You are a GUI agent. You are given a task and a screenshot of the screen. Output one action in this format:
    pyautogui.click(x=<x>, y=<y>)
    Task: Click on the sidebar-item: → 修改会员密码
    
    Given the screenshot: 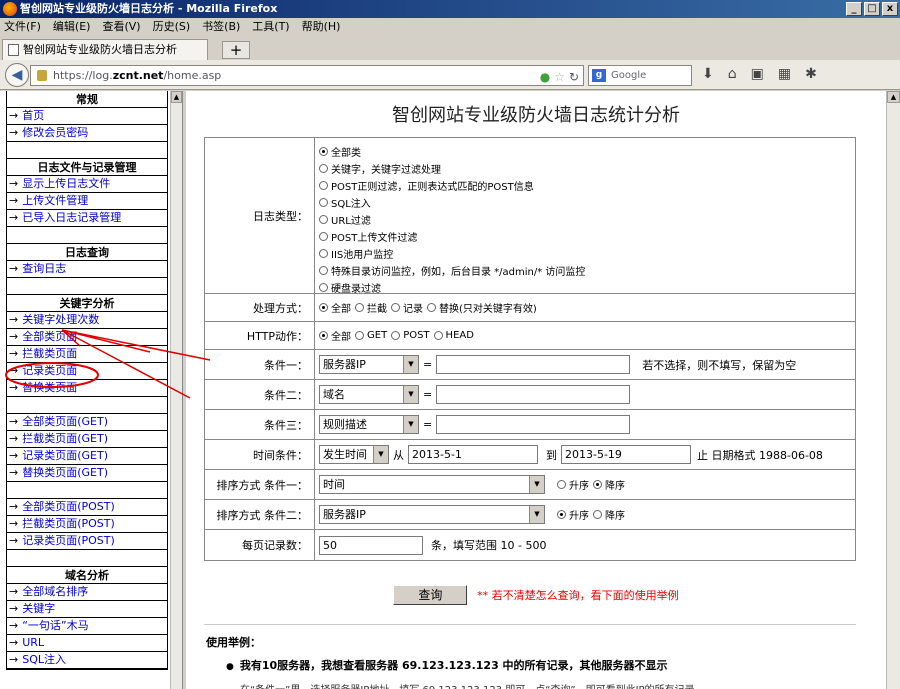 What is the action you would take?
    pyautogui.click(x=87, y=133)
    